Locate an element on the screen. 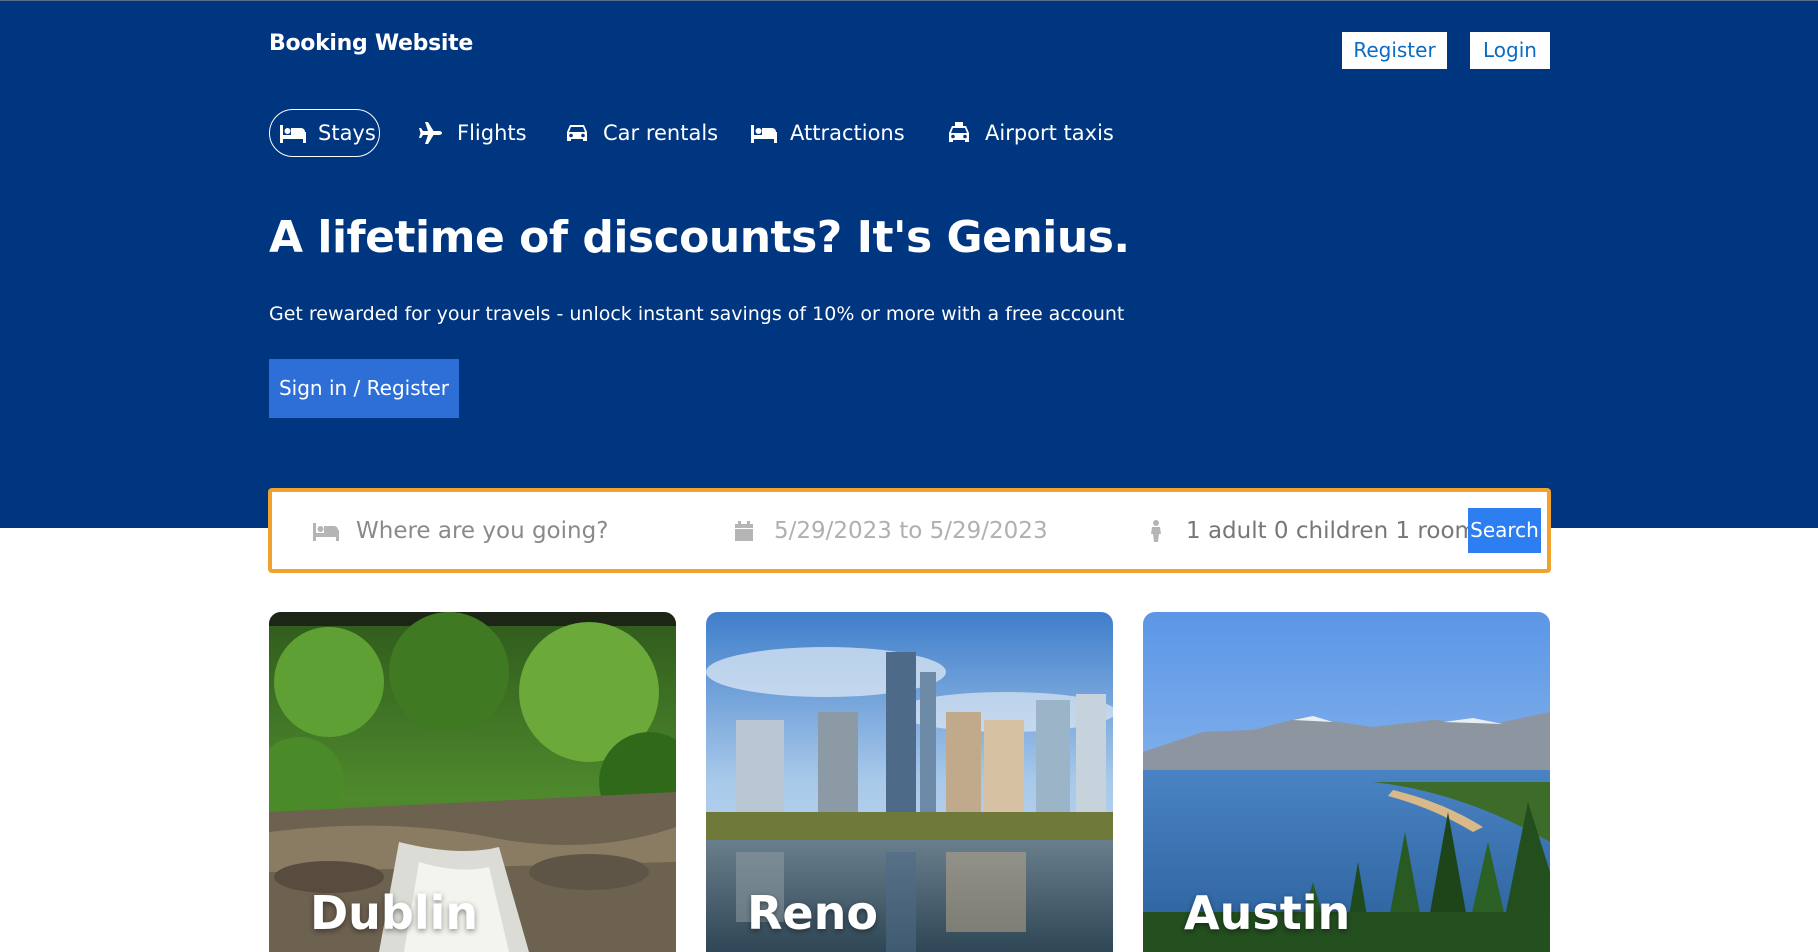  brand-logo: Booking Website is located at coordinates (371, 43).